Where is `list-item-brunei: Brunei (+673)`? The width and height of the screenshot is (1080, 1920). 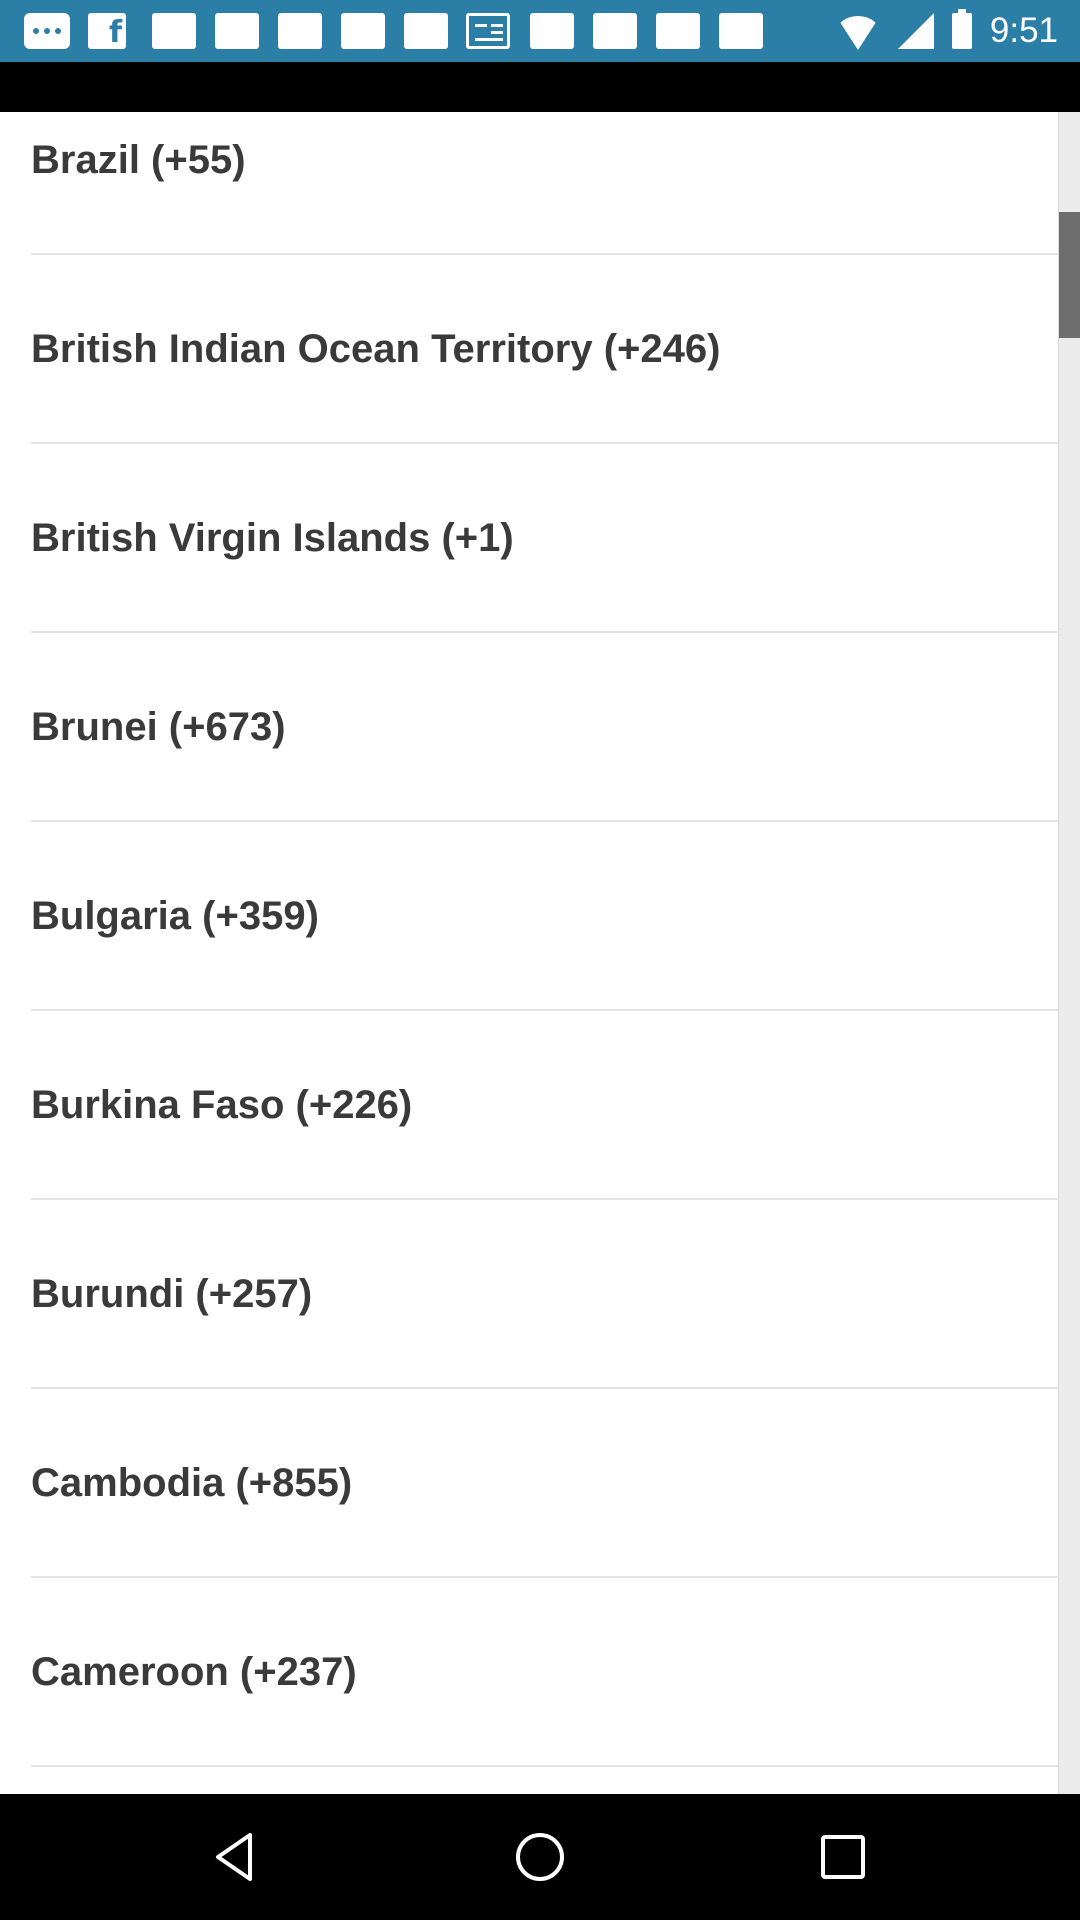
list-item-brunei: Brunei (+673) is located at coordinates (540, 727).